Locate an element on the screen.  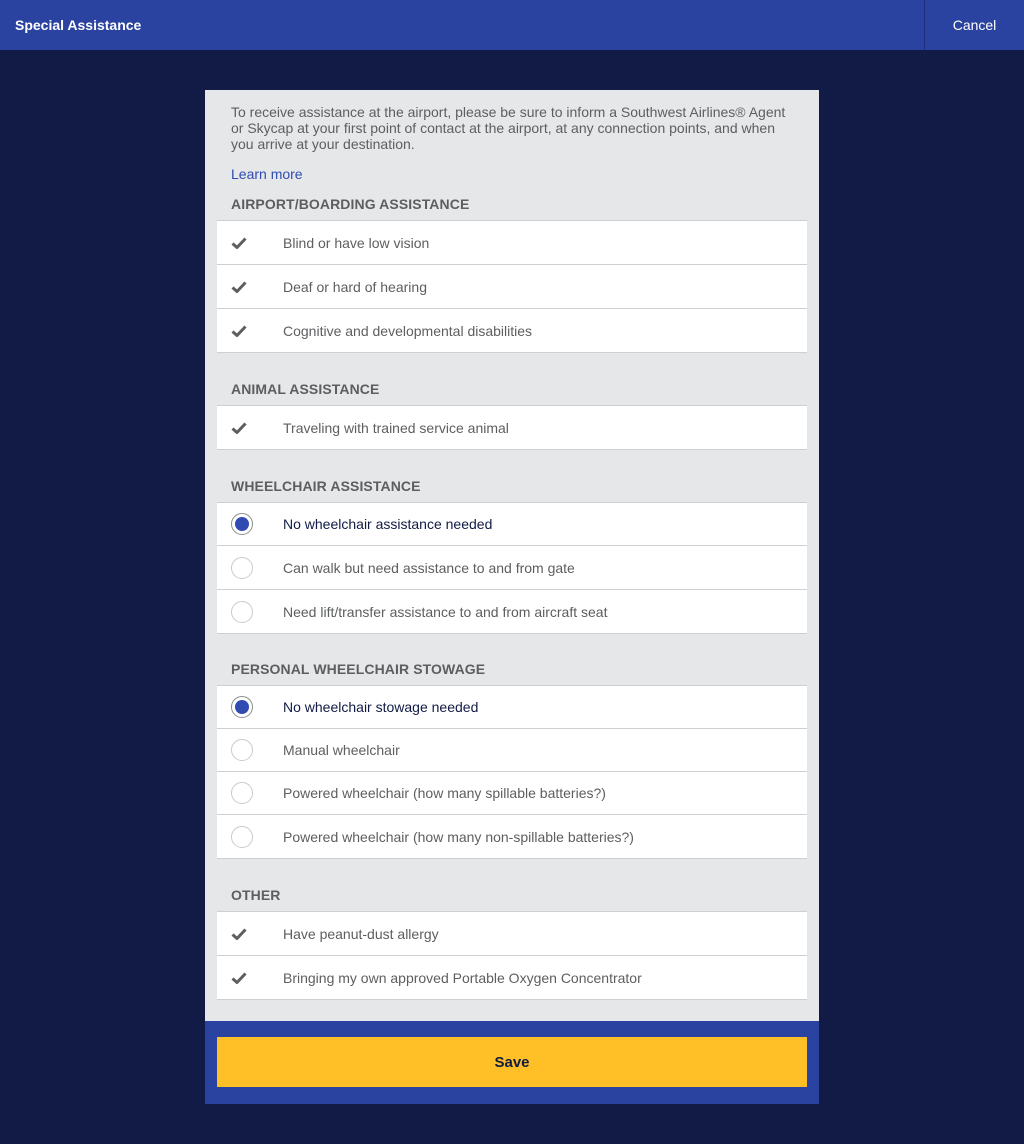
footer-bar: Save is located at coordinates (512, 1062).